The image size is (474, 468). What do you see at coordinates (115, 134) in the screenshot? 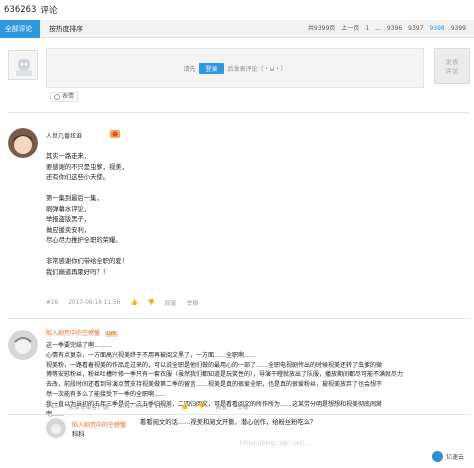
I see `medal-icon` at bounding box center [115, 134].